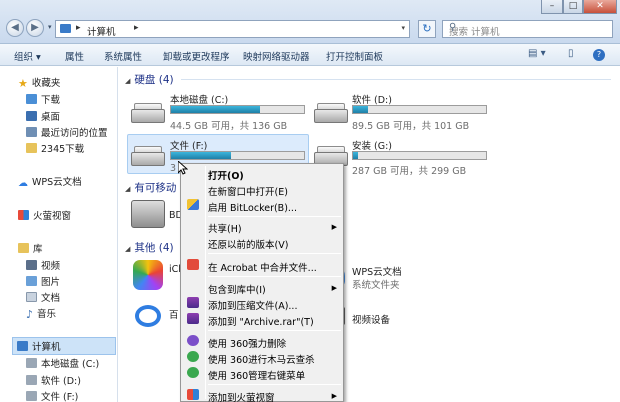 The image size is (620, 402). I want to click on baidu-netdisk-icon, so click(148, 316).